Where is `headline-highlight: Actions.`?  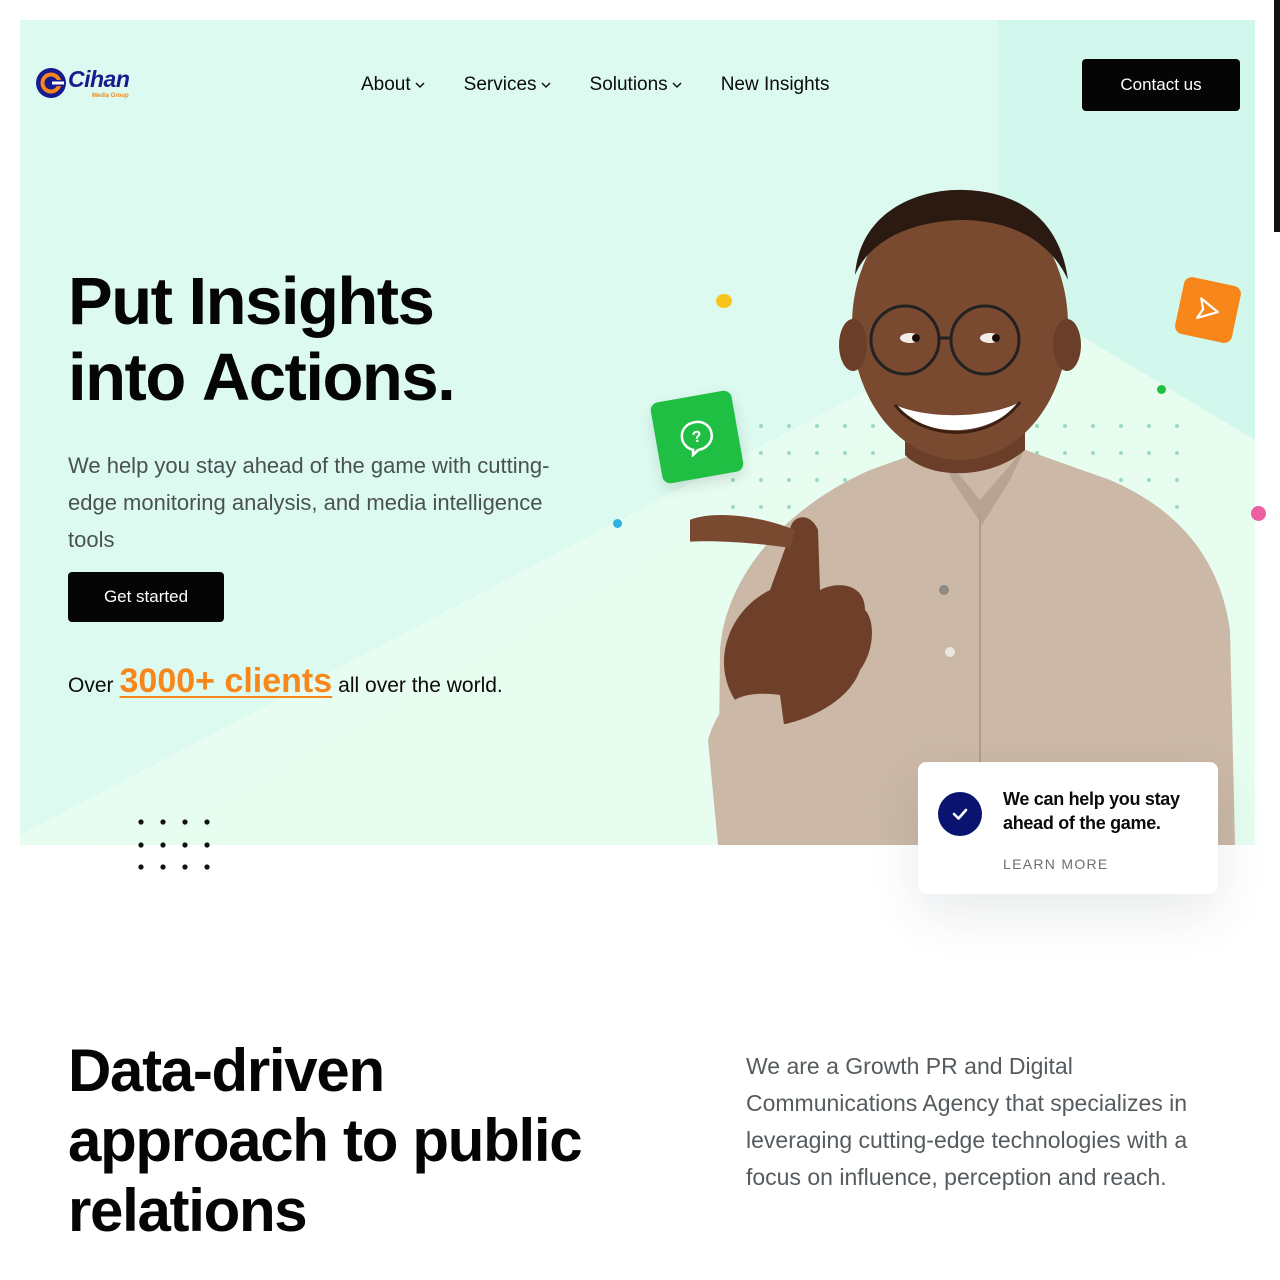 headline-highlight: Actions. is located at coordinates (328, 377).